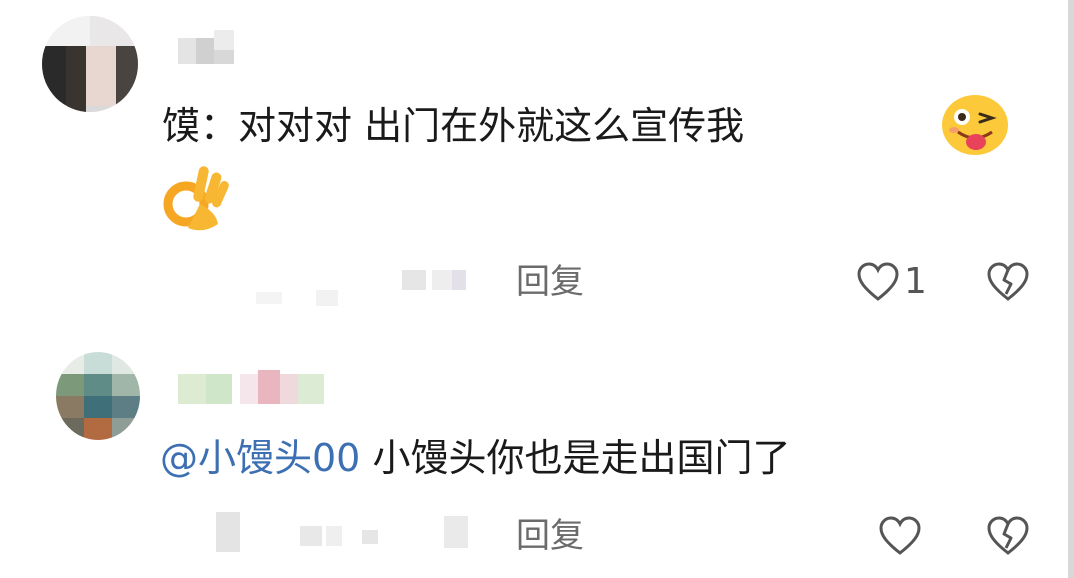 The height and width of the screenshot is (578, 1074). What do you see at coordinates (196, 198) in the screenshot?
I see `ok-hand-emoji` at bounding box center [196, 198].